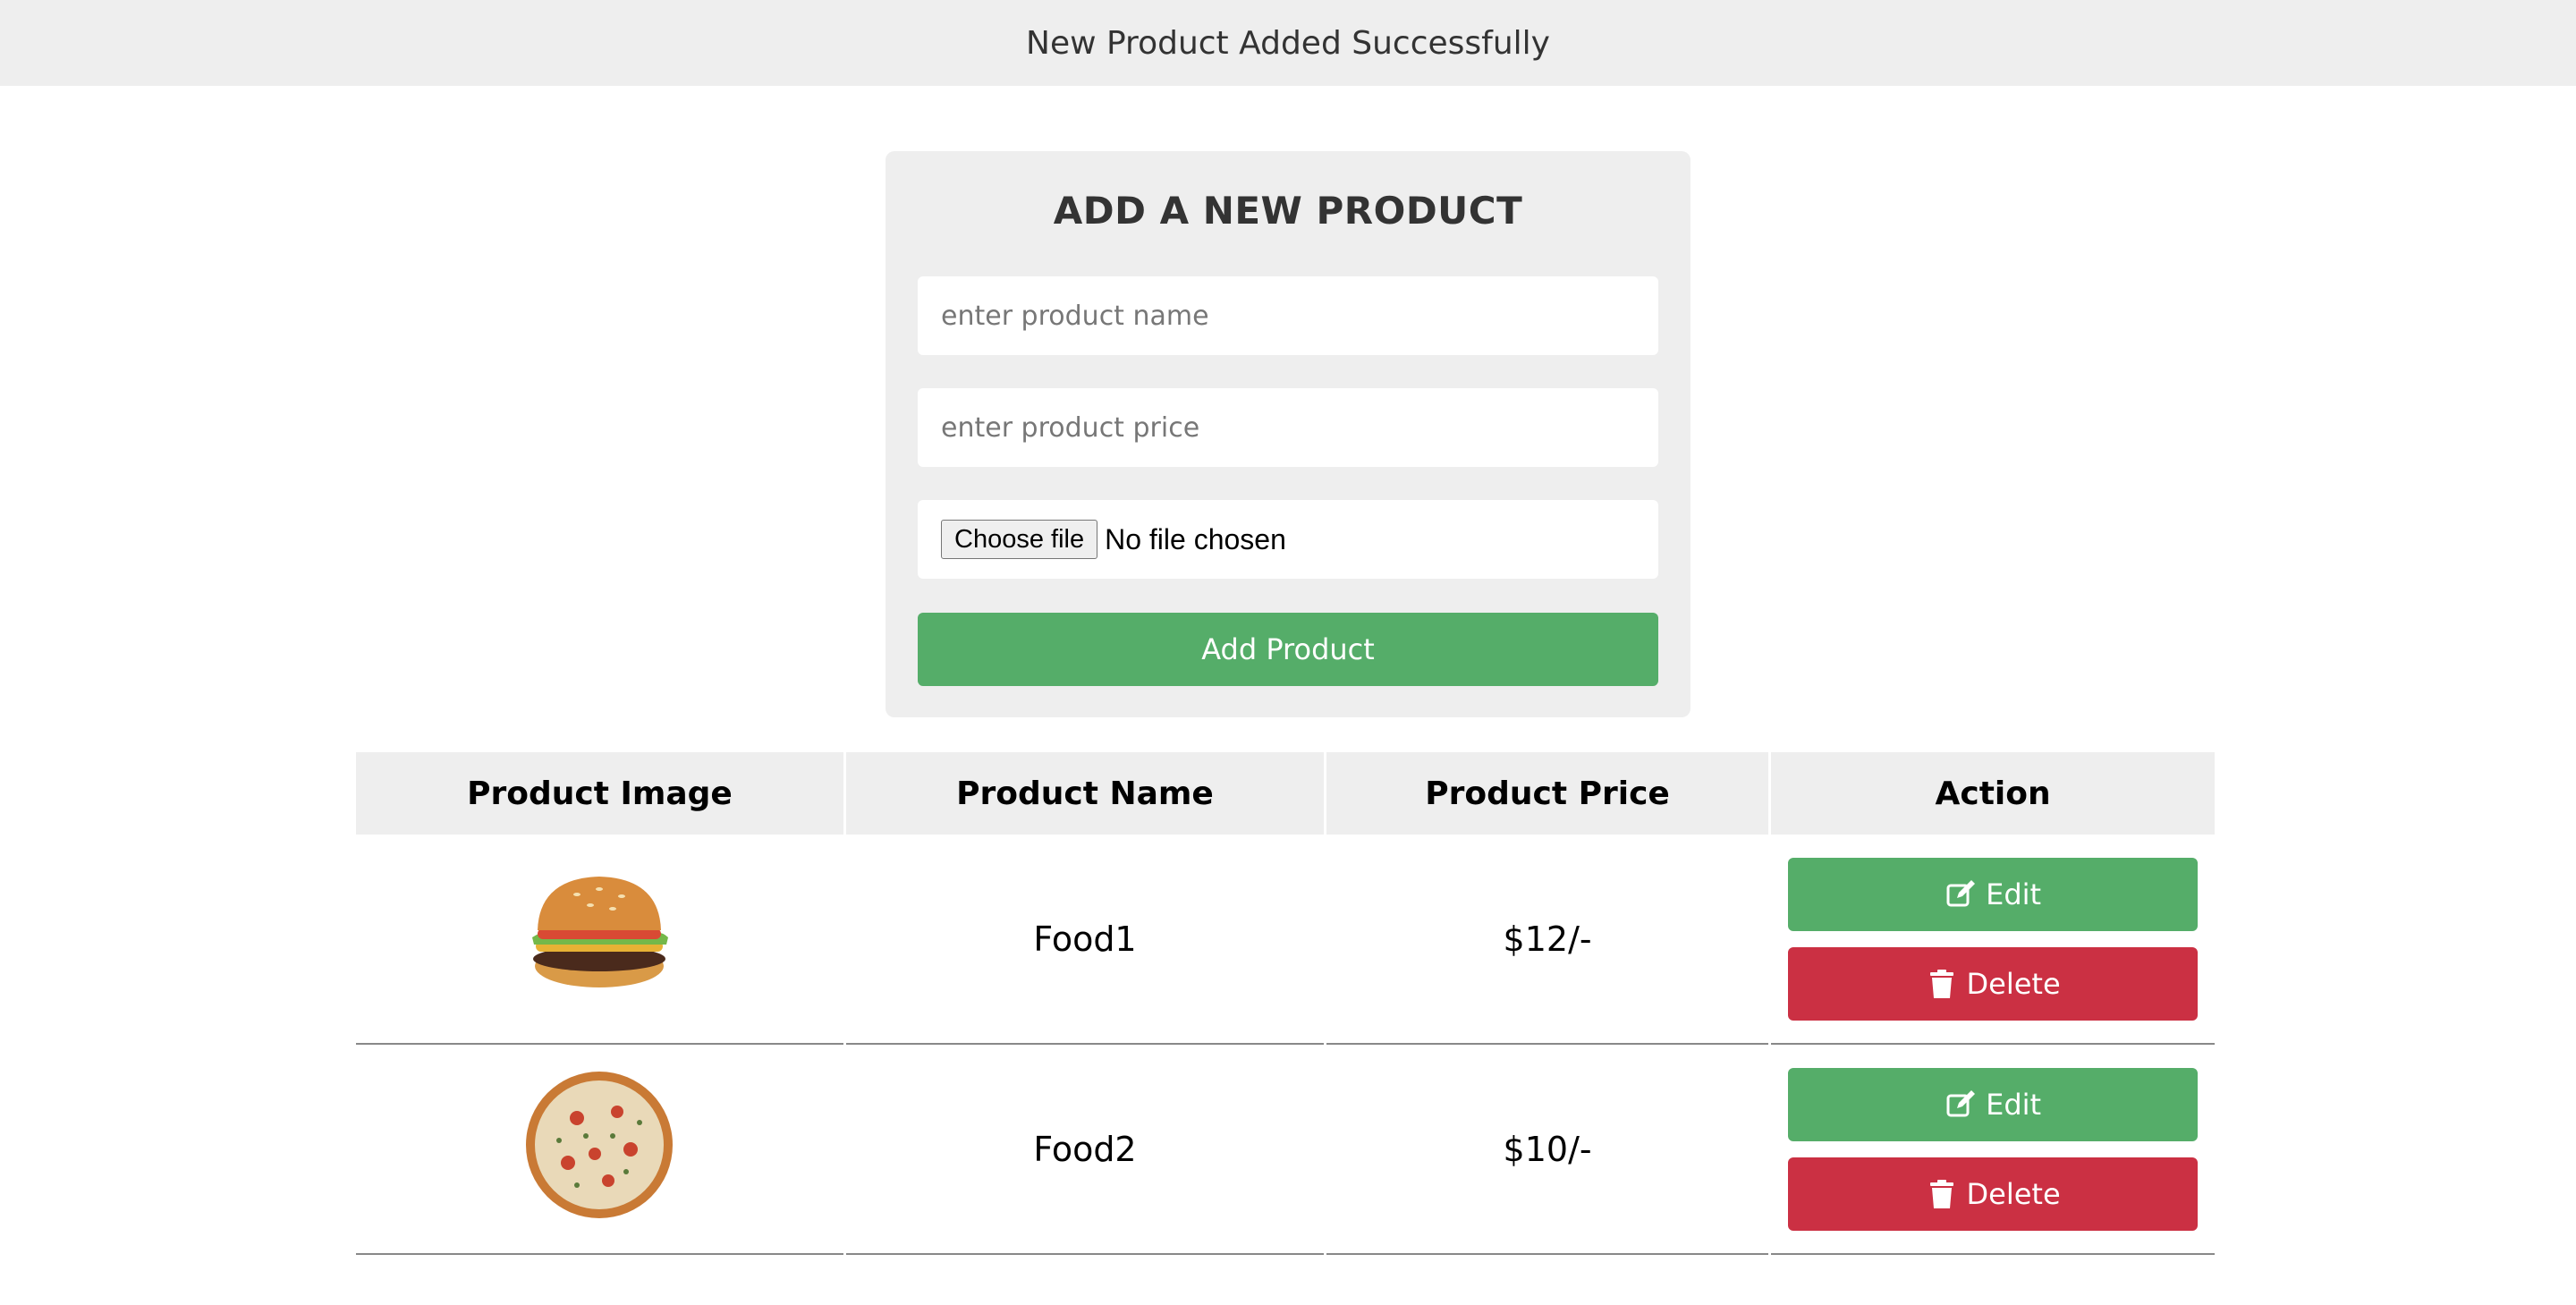 The height and width of the screenshot is (1305, 2576). Describe the element at coordinates (1547, 1150) in the screenshot. I see `product-price-cell: $10/-` at that location.